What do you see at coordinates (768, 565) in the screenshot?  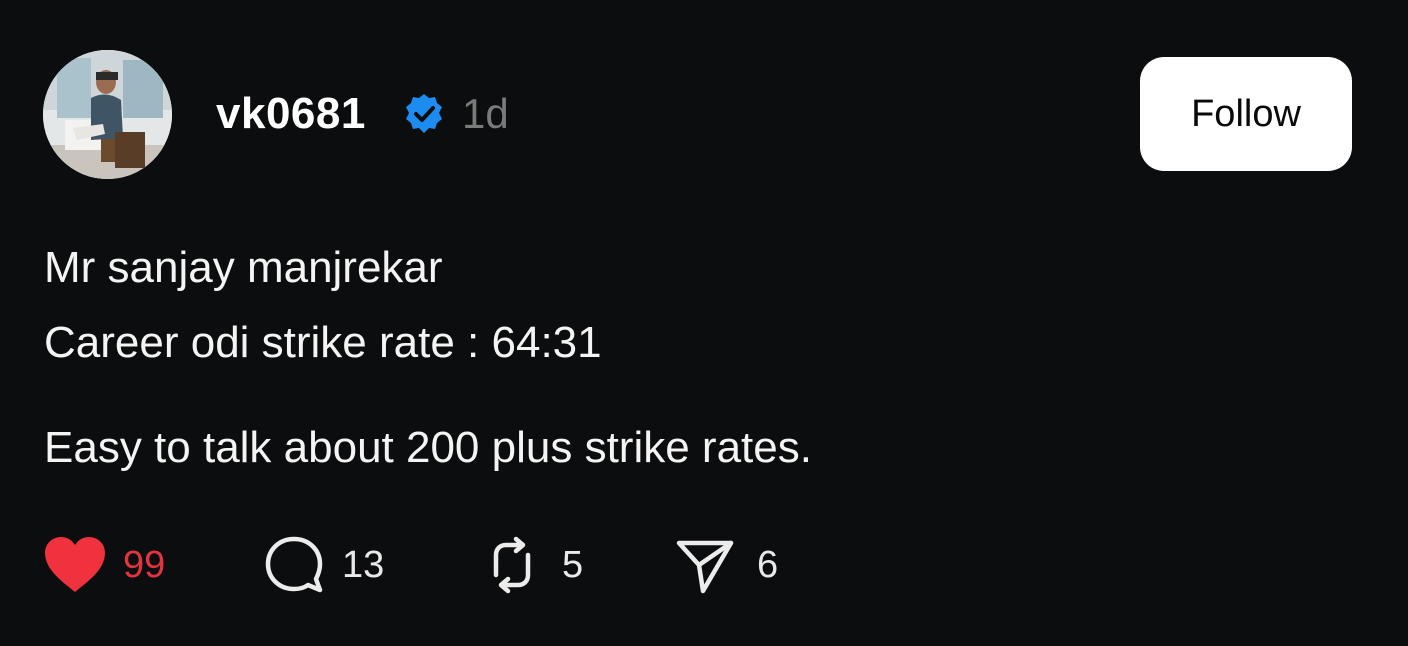 I see `share-count: 6` at bounding box center [768, 565].